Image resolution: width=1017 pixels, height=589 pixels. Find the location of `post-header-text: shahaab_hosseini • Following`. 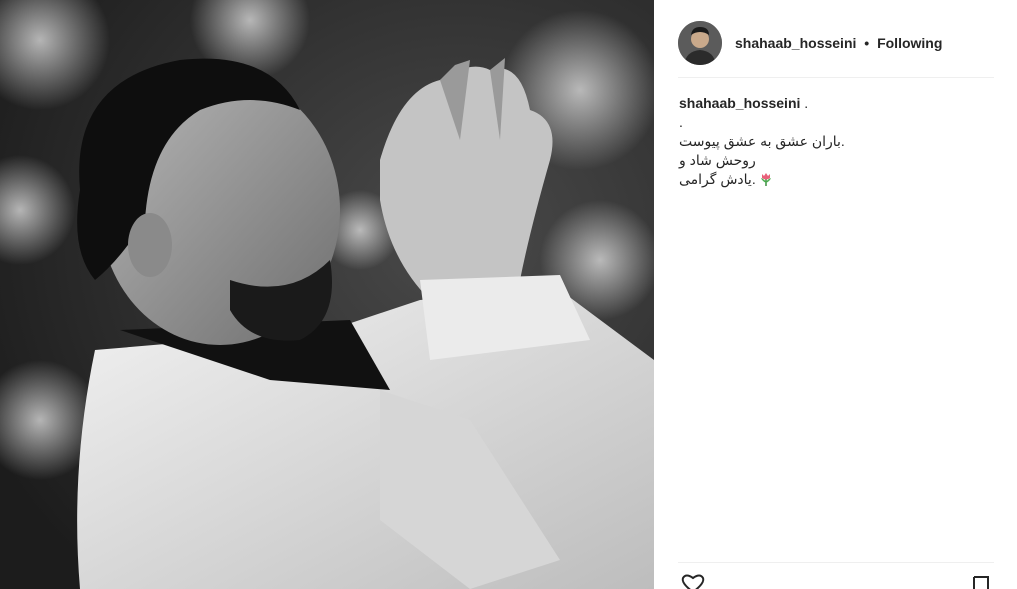

post-header-text: shahaab_hosseini • Following is located at coordinates (838, 43).